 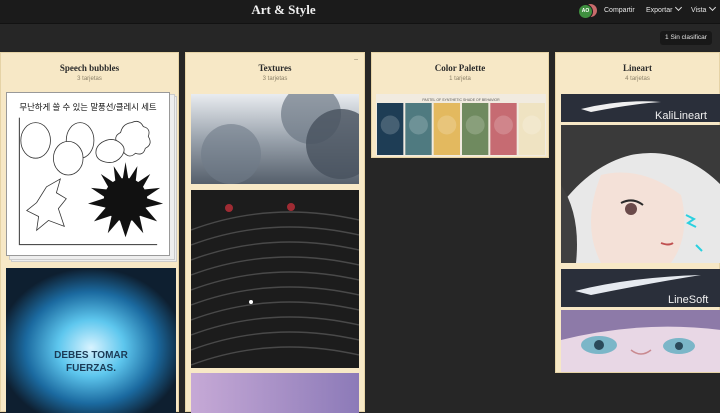 What do you see at coordinates (275, 68) in the screenshot?
I see `column-title: Textures` at bounding box center [275, 68].